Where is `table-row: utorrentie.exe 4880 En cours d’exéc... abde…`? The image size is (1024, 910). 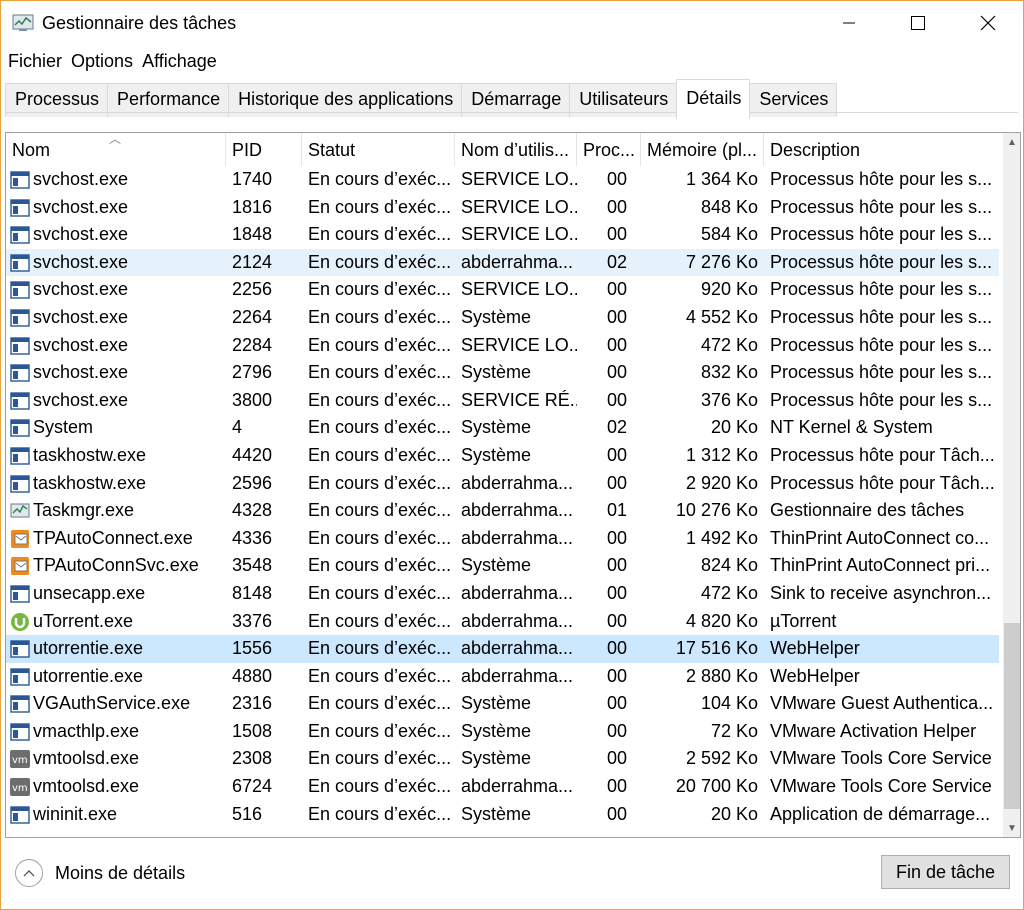
table-row: utorrentie.exe 4880 En cours d’exéc... abde… is located at coordinates (502, 677).